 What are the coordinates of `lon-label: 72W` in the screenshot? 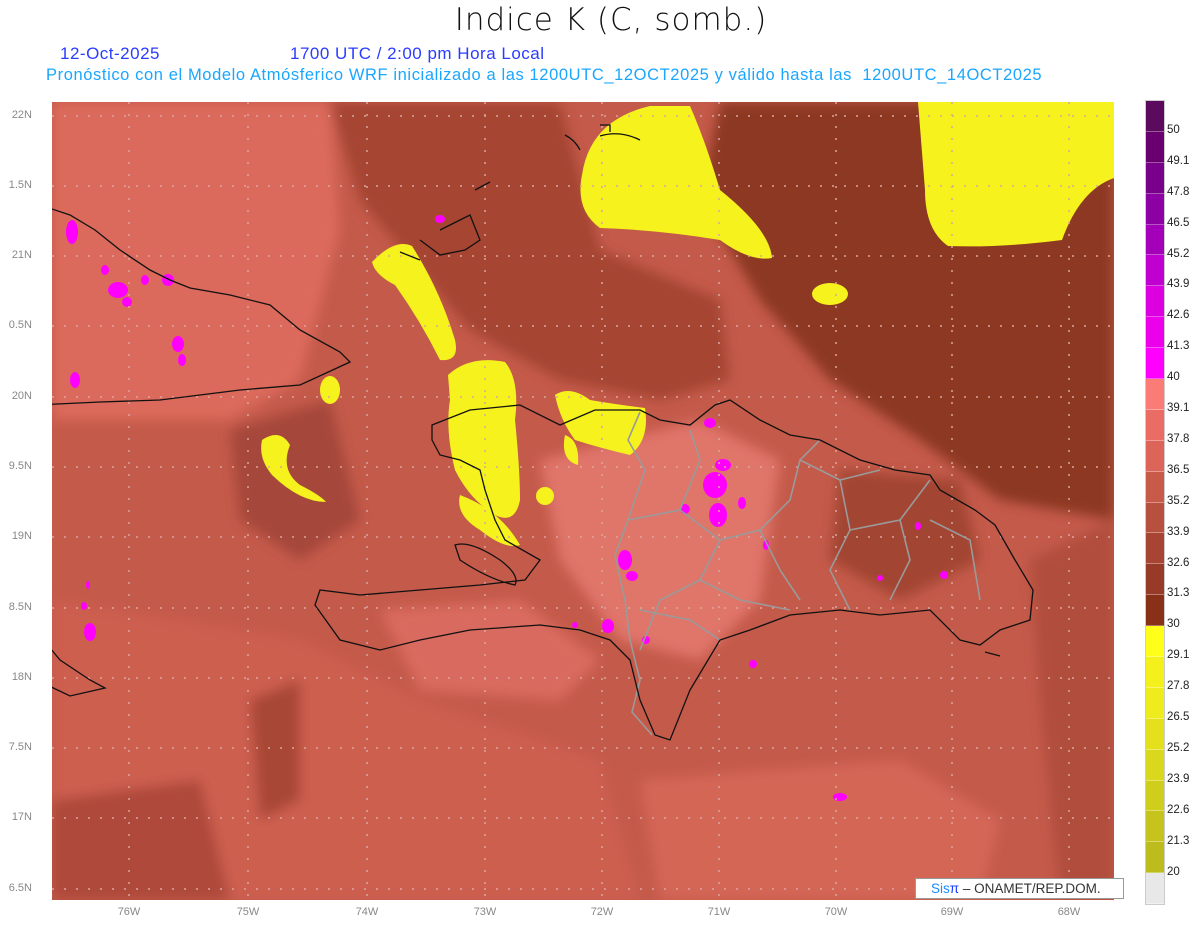 It's located at (602, 912).